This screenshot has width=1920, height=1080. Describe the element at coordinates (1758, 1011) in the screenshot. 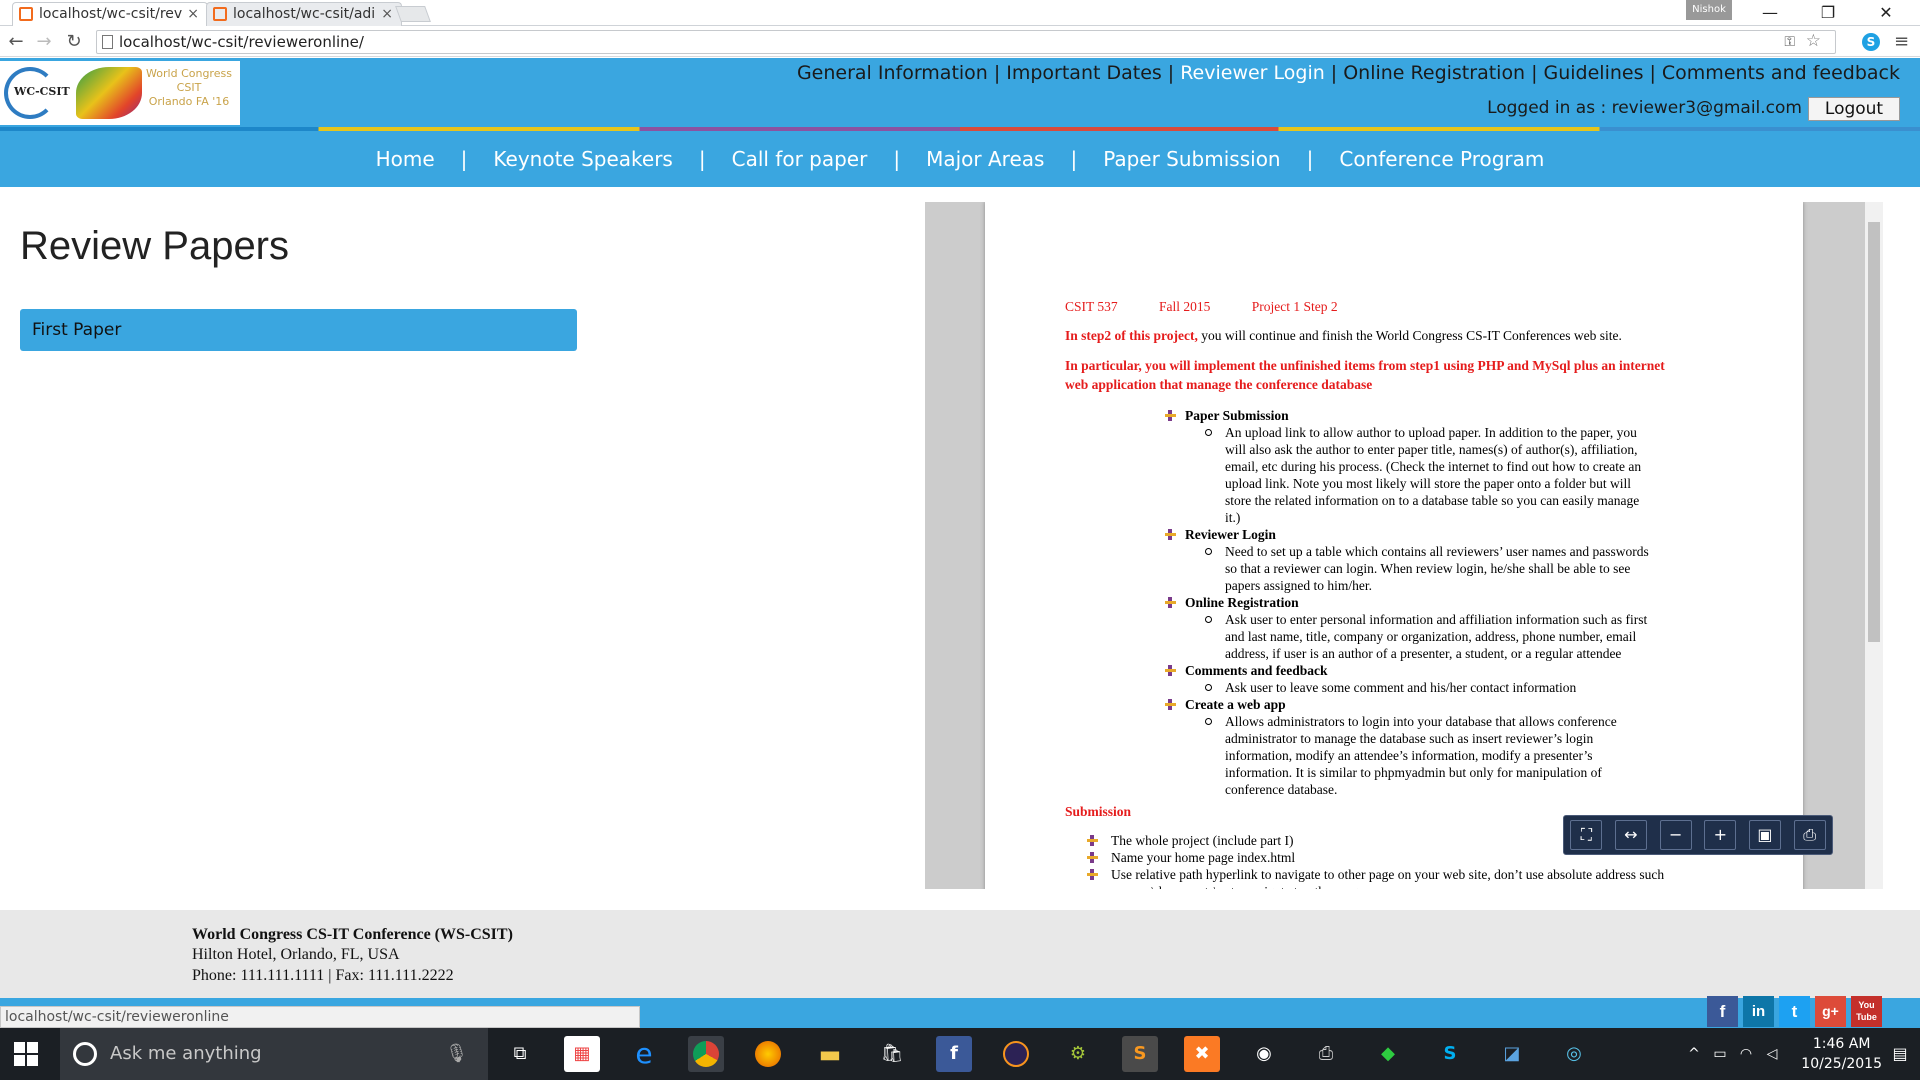

I see `linkedin-icon: in` at that location.